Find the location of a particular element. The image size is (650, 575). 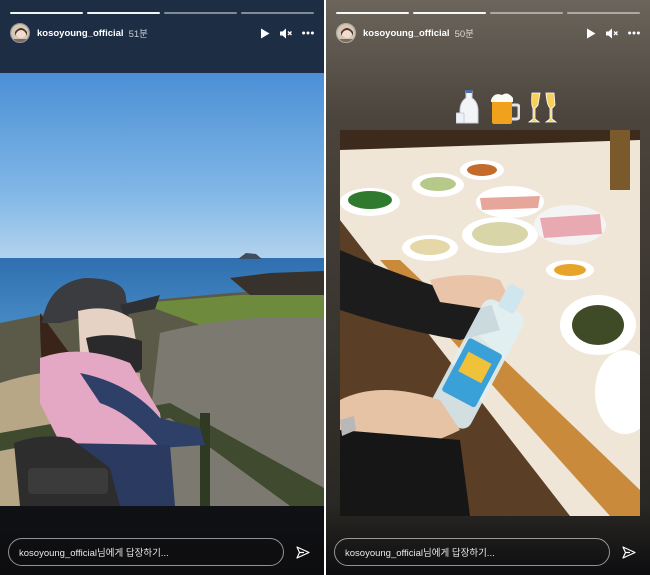

post-time: 50분 is located at coordinates (464, 34).